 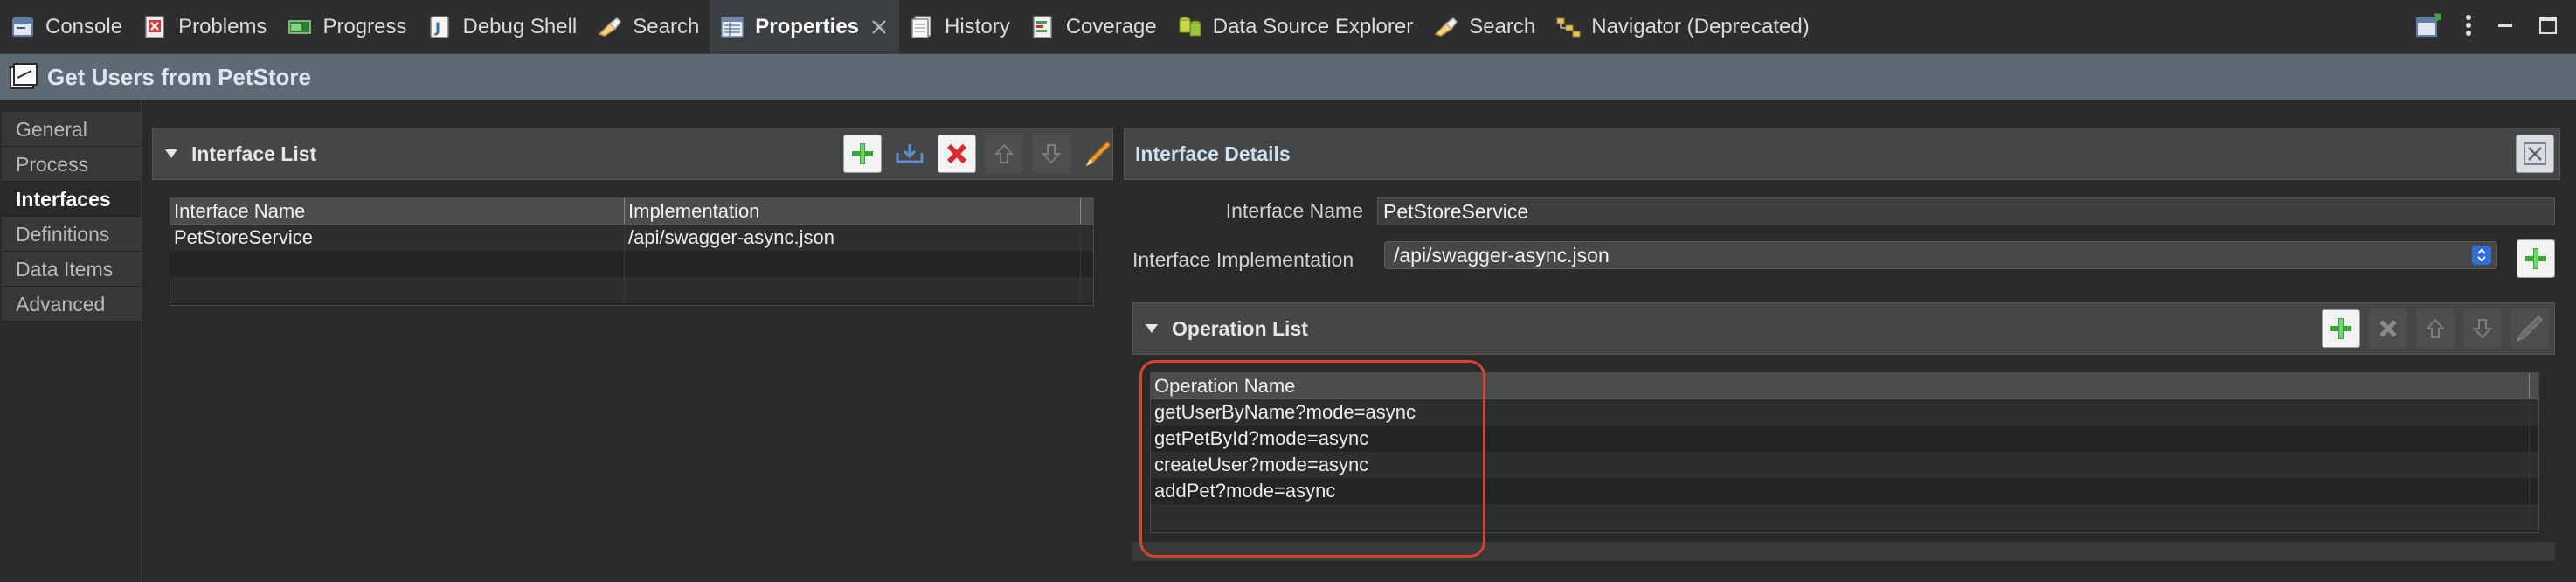 I want to click on operation-name-cell: createUser?mode=async, so click(x=1840, y=465).